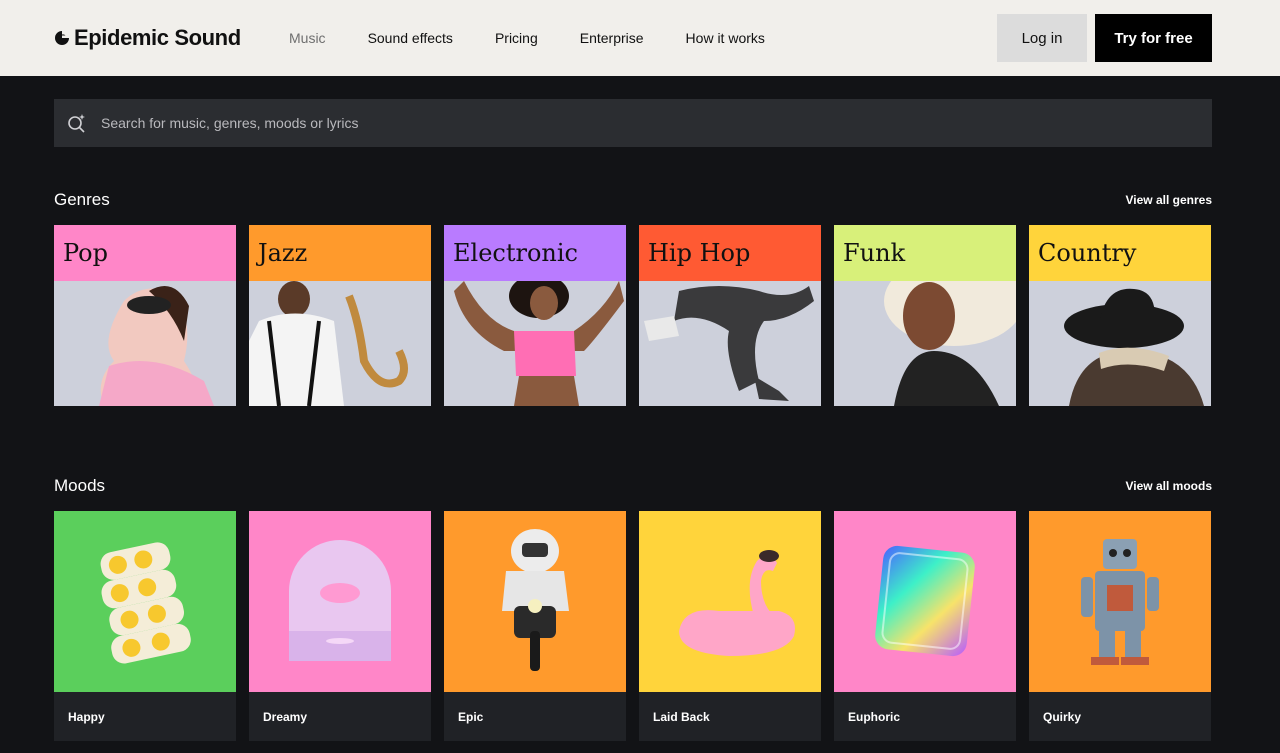  I want to click on nav-enterprise: Enterprise, so click(612, 38).